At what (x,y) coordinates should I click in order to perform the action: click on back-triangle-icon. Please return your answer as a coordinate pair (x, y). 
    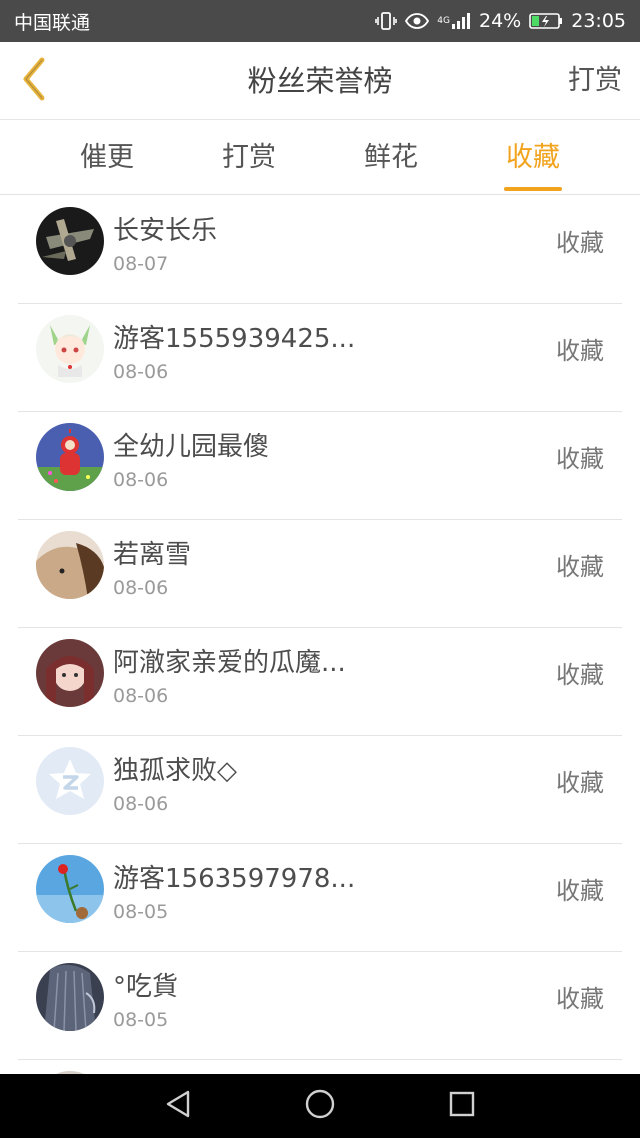
    Looking at the image, I should click on (178, 1106).